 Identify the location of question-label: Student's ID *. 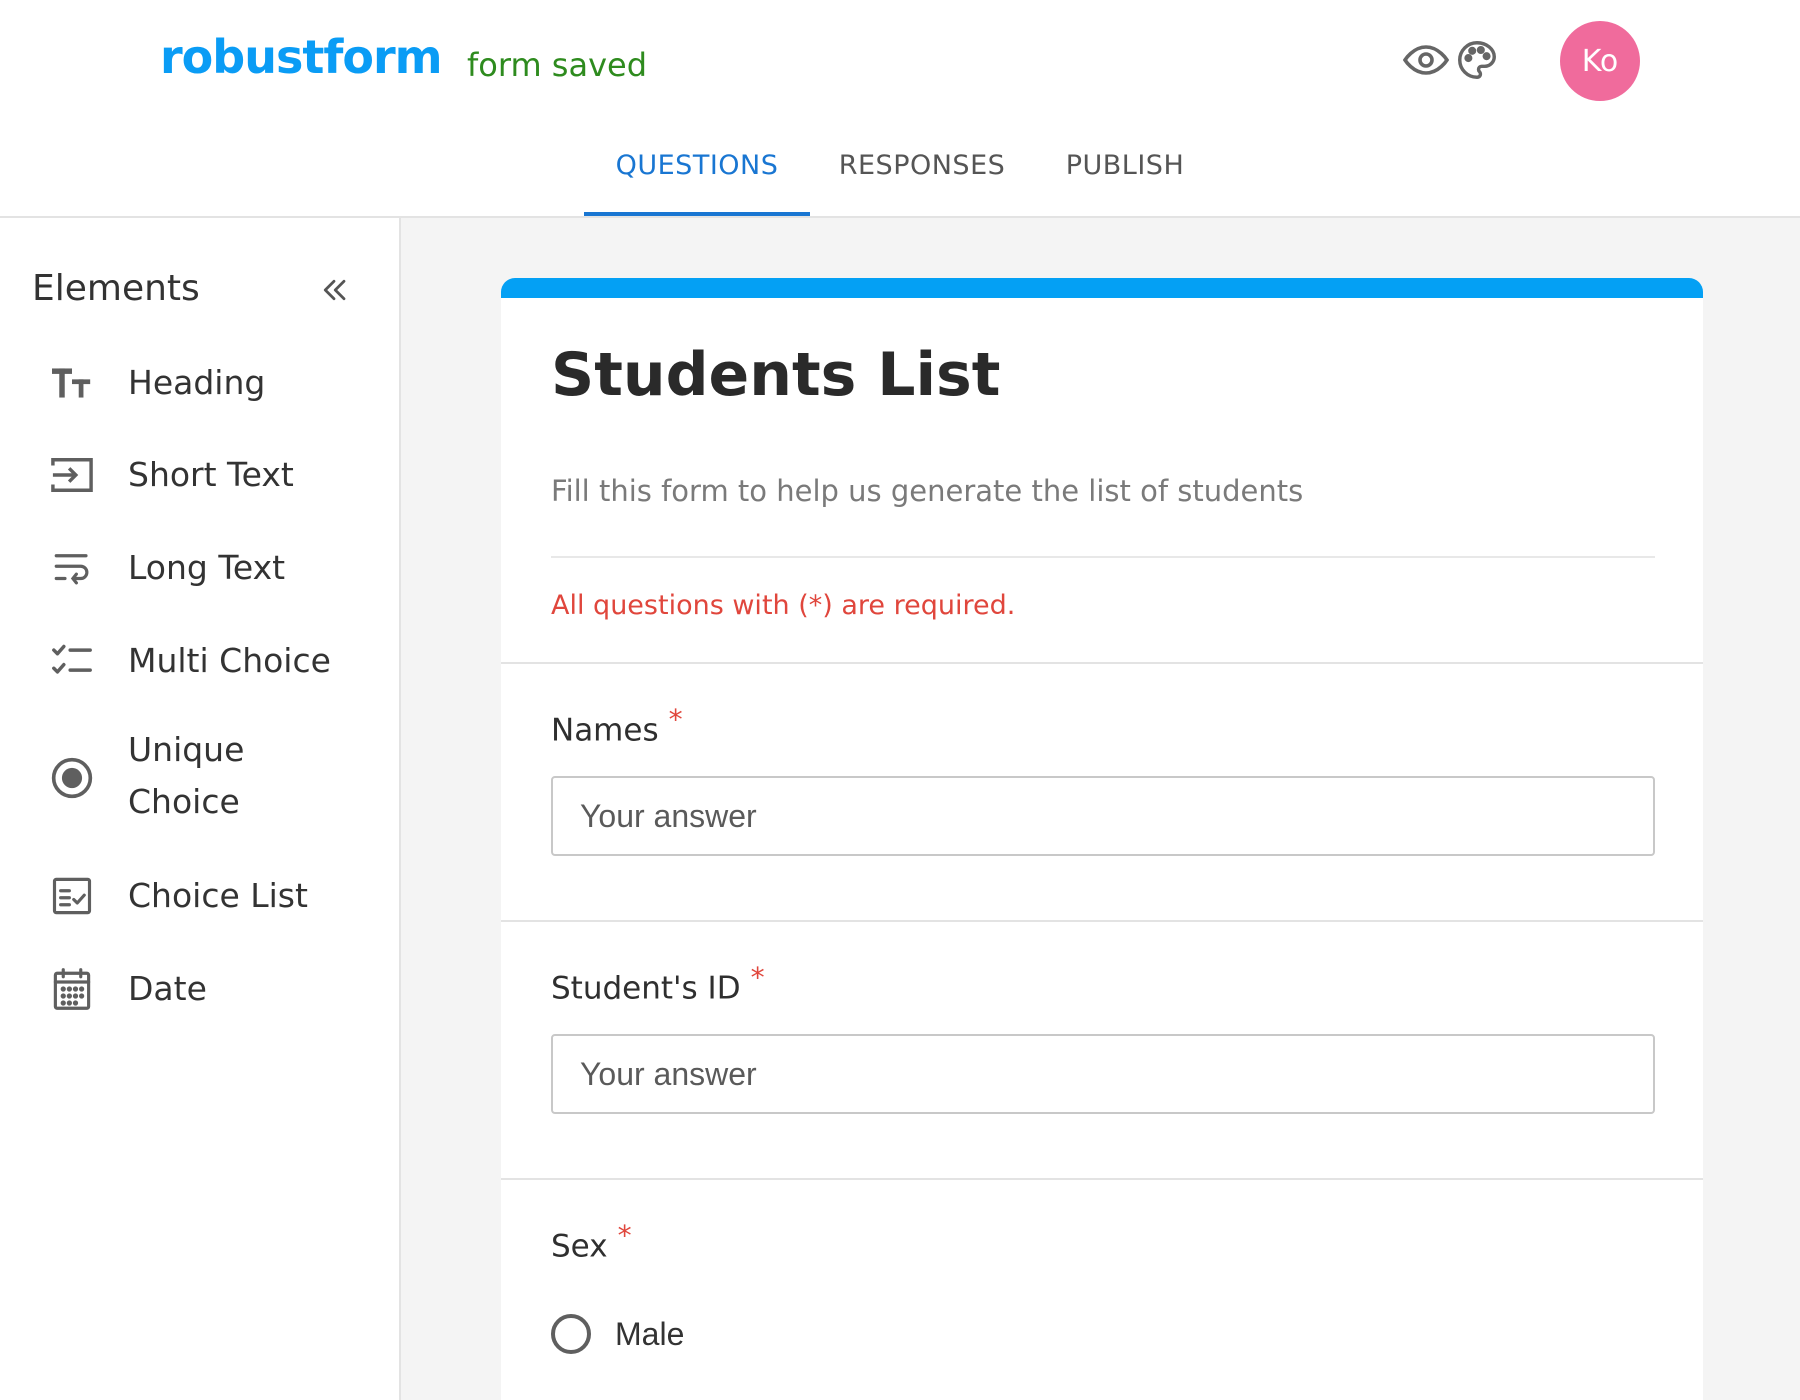
(658, 983).